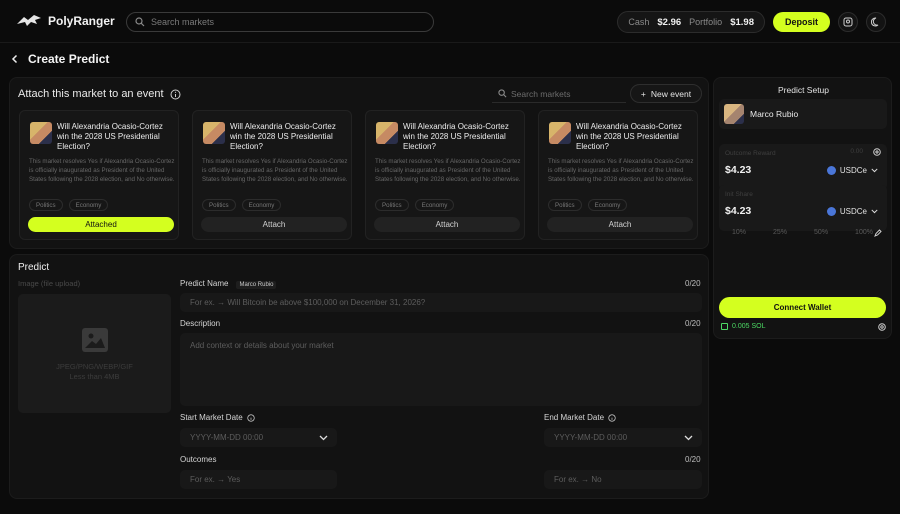 The height and width of the screenshot is (514, 900). I want to click on connect-wallet-button: Connect Wallet, so click(802, 307).